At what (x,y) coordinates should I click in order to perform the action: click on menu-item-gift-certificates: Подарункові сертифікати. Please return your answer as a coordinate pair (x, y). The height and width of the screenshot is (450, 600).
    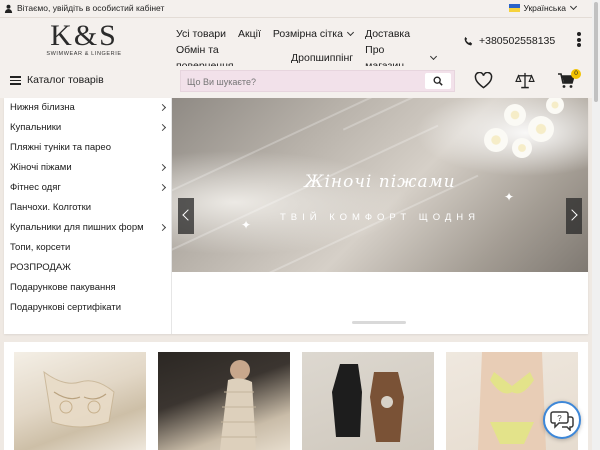
    Looking at the image, I should click on (87, 308).